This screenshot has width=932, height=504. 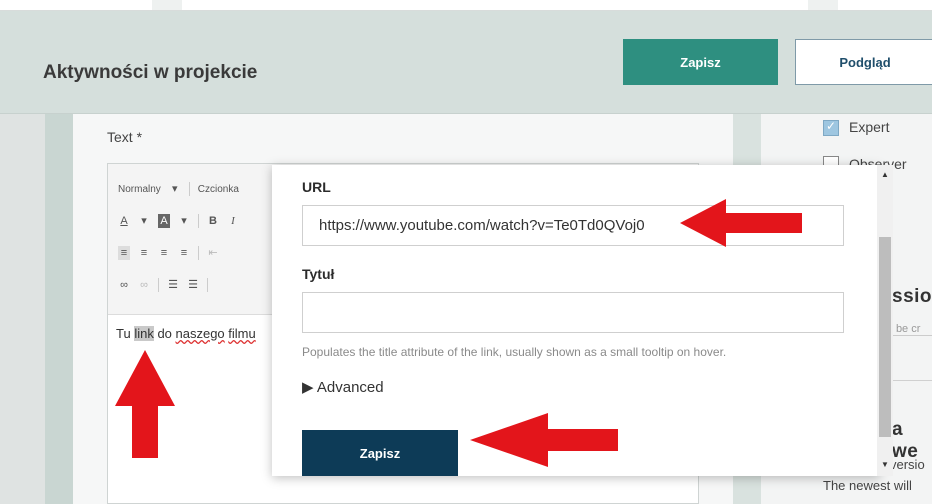 I want to click on bold-icon: B, so click(x=213, y=221).